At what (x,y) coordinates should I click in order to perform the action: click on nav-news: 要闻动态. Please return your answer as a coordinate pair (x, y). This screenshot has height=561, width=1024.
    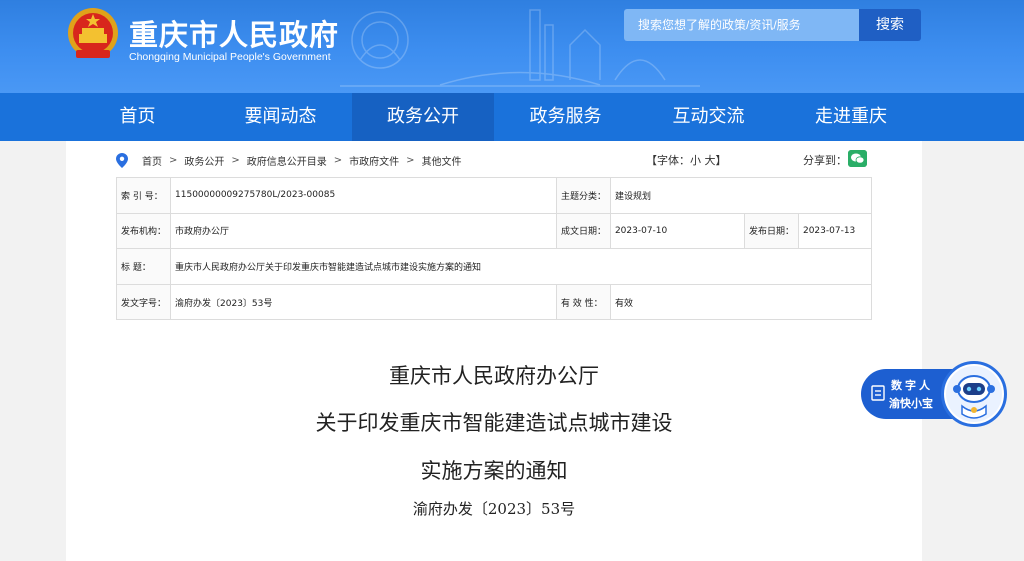
    Looking at the image, I should click on (280, 117).